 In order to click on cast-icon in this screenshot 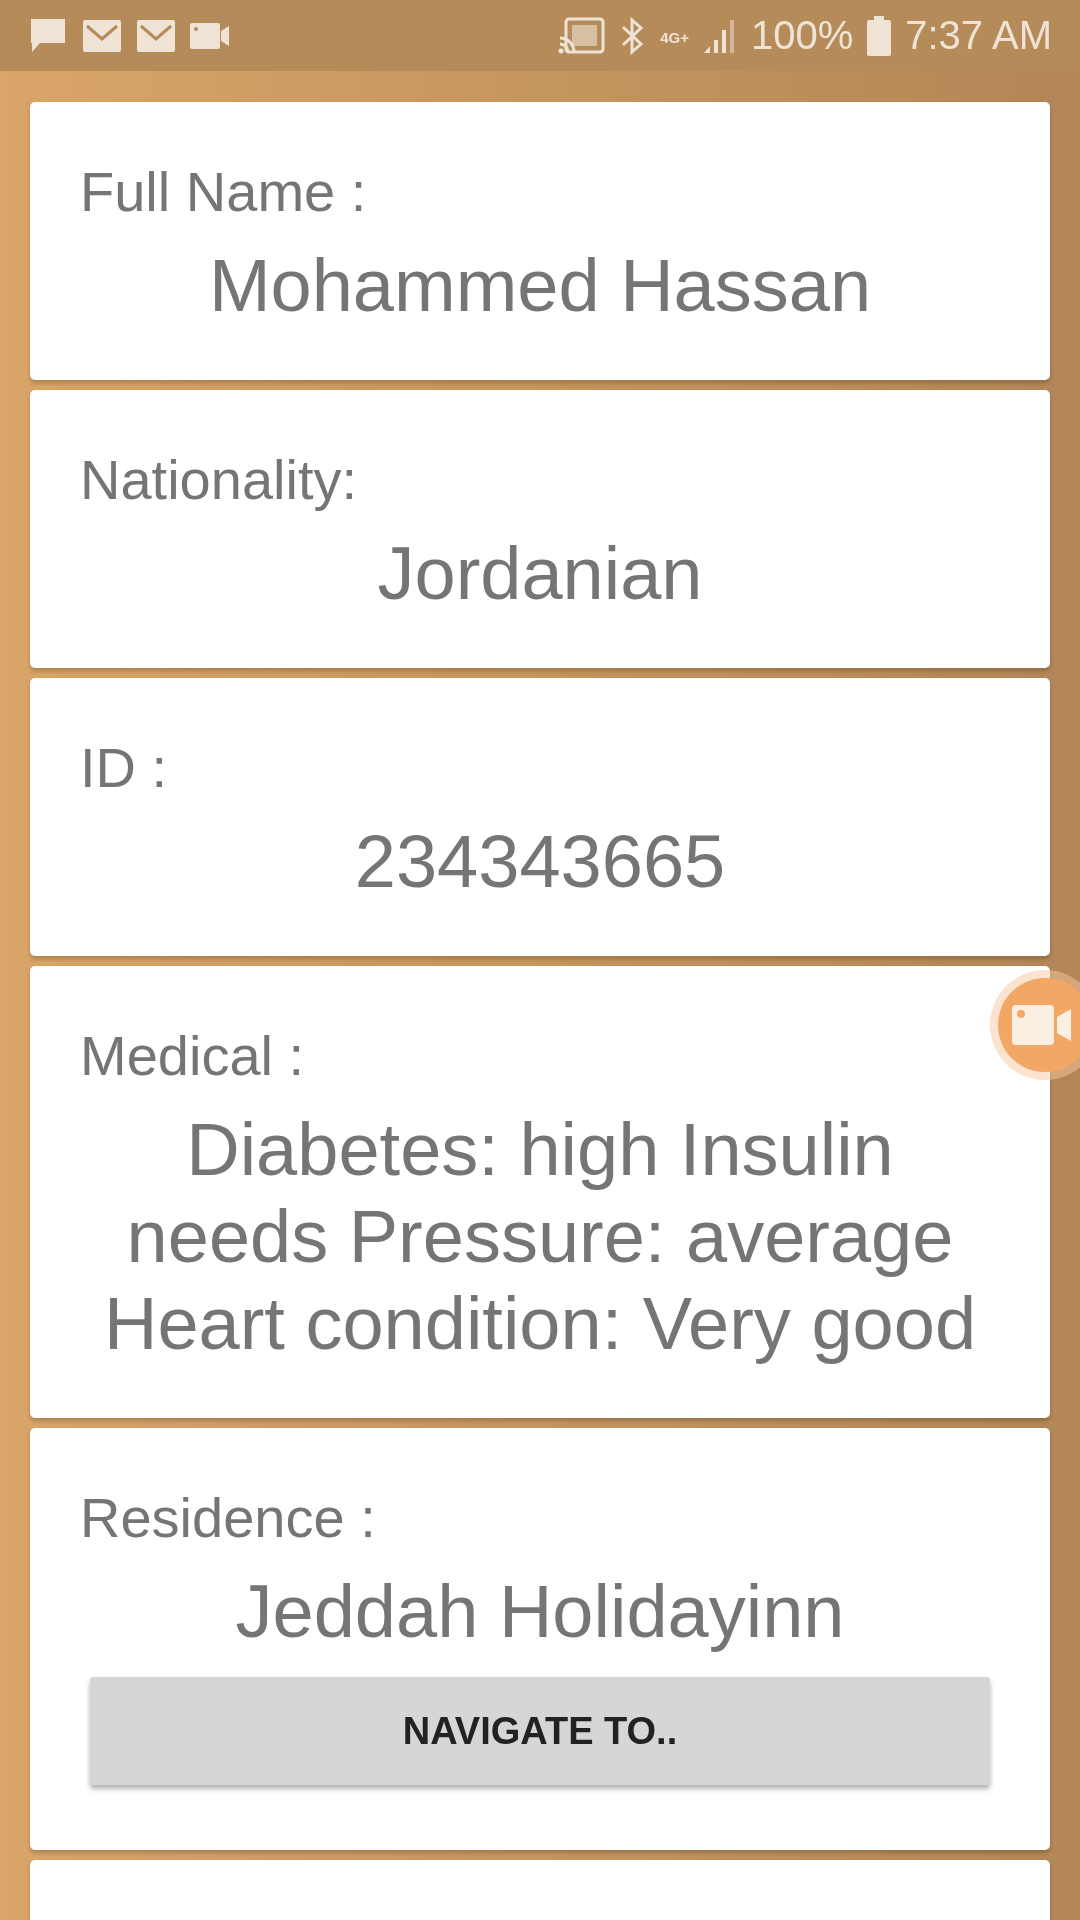, I will do `click(582, 35)`.